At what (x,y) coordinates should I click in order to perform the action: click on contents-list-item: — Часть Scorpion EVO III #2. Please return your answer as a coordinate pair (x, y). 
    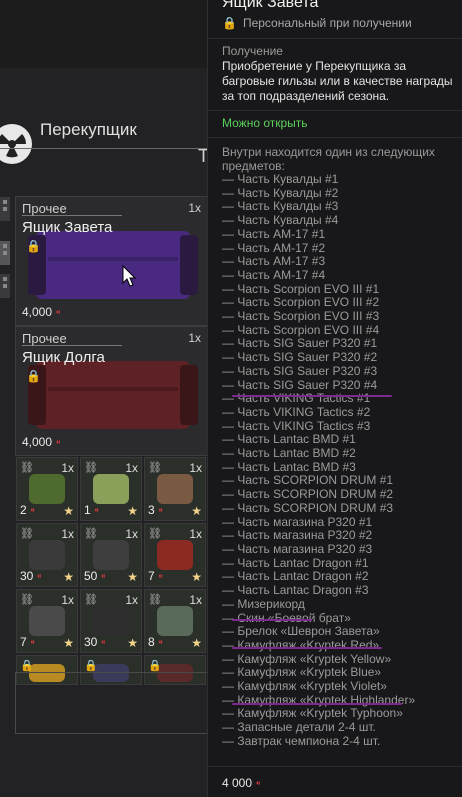
    Looking at the image, I should click on (301, 302).